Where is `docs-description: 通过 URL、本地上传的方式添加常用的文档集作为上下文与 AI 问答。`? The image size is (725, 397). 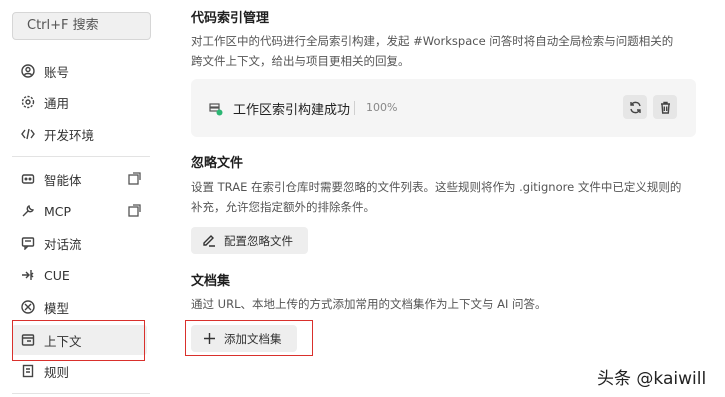
docs-description: 通过 URL、本地上传的方式添加常用的文档集作为上下文与 AI 问答。 is located at coordinates (369, 304).